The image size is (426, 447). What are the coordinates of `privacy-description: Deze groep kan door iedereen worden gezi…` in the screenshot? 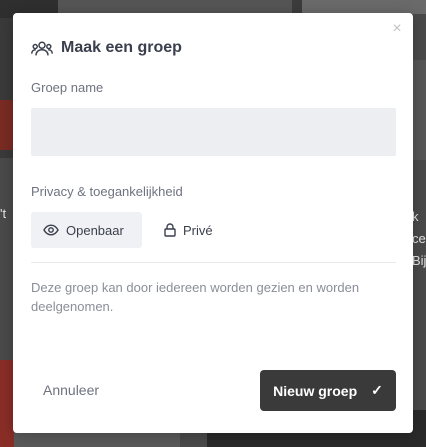 It's located at (195, 297).